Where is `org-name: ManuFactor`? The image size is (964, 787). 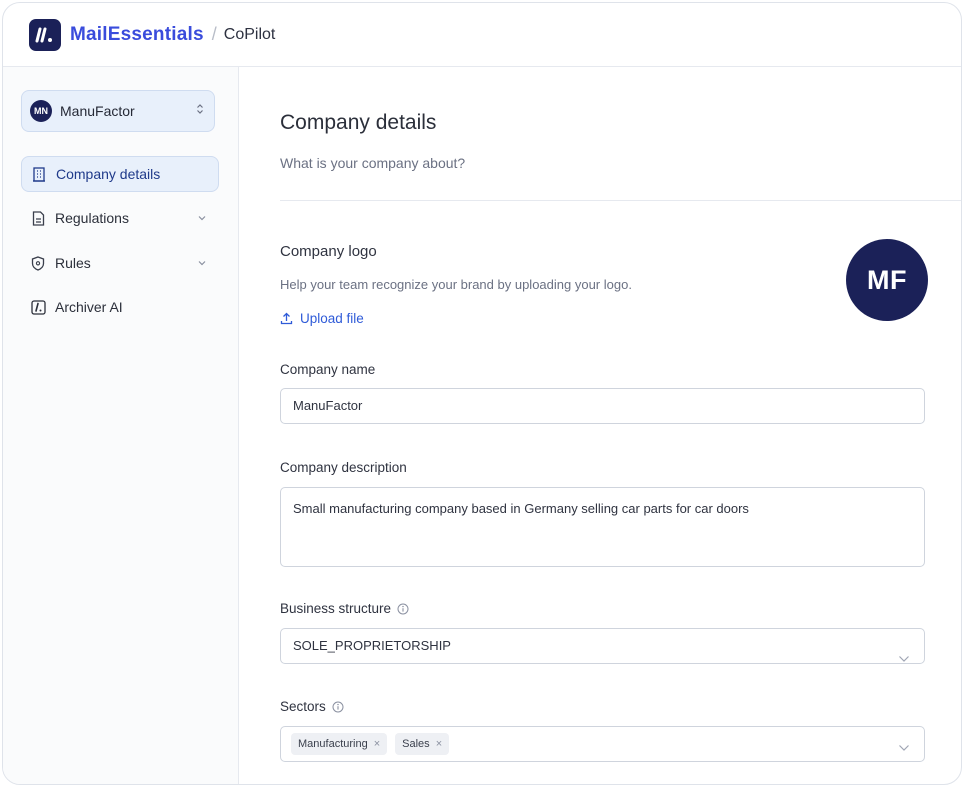 org-name: ManuFactor is located at coordinates (97, 111).